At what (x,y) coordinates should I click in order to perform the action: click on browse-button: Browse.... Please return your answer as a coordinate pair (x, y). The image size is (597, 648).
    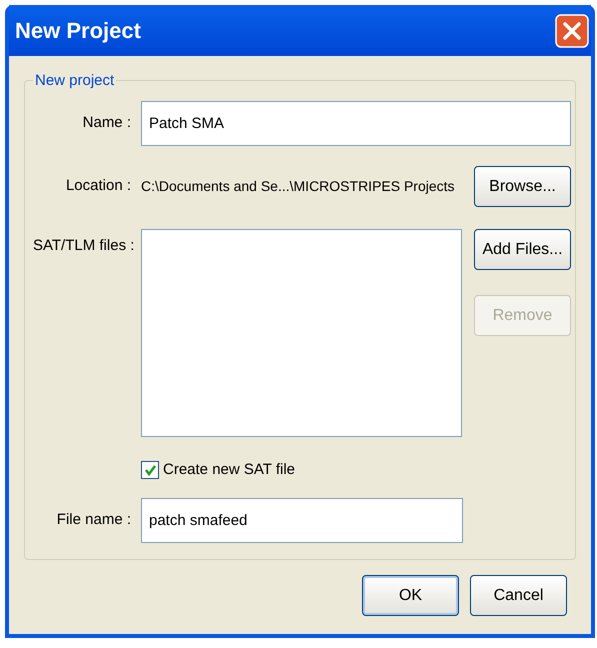
    Looking at the image, I should click on (522, 186).